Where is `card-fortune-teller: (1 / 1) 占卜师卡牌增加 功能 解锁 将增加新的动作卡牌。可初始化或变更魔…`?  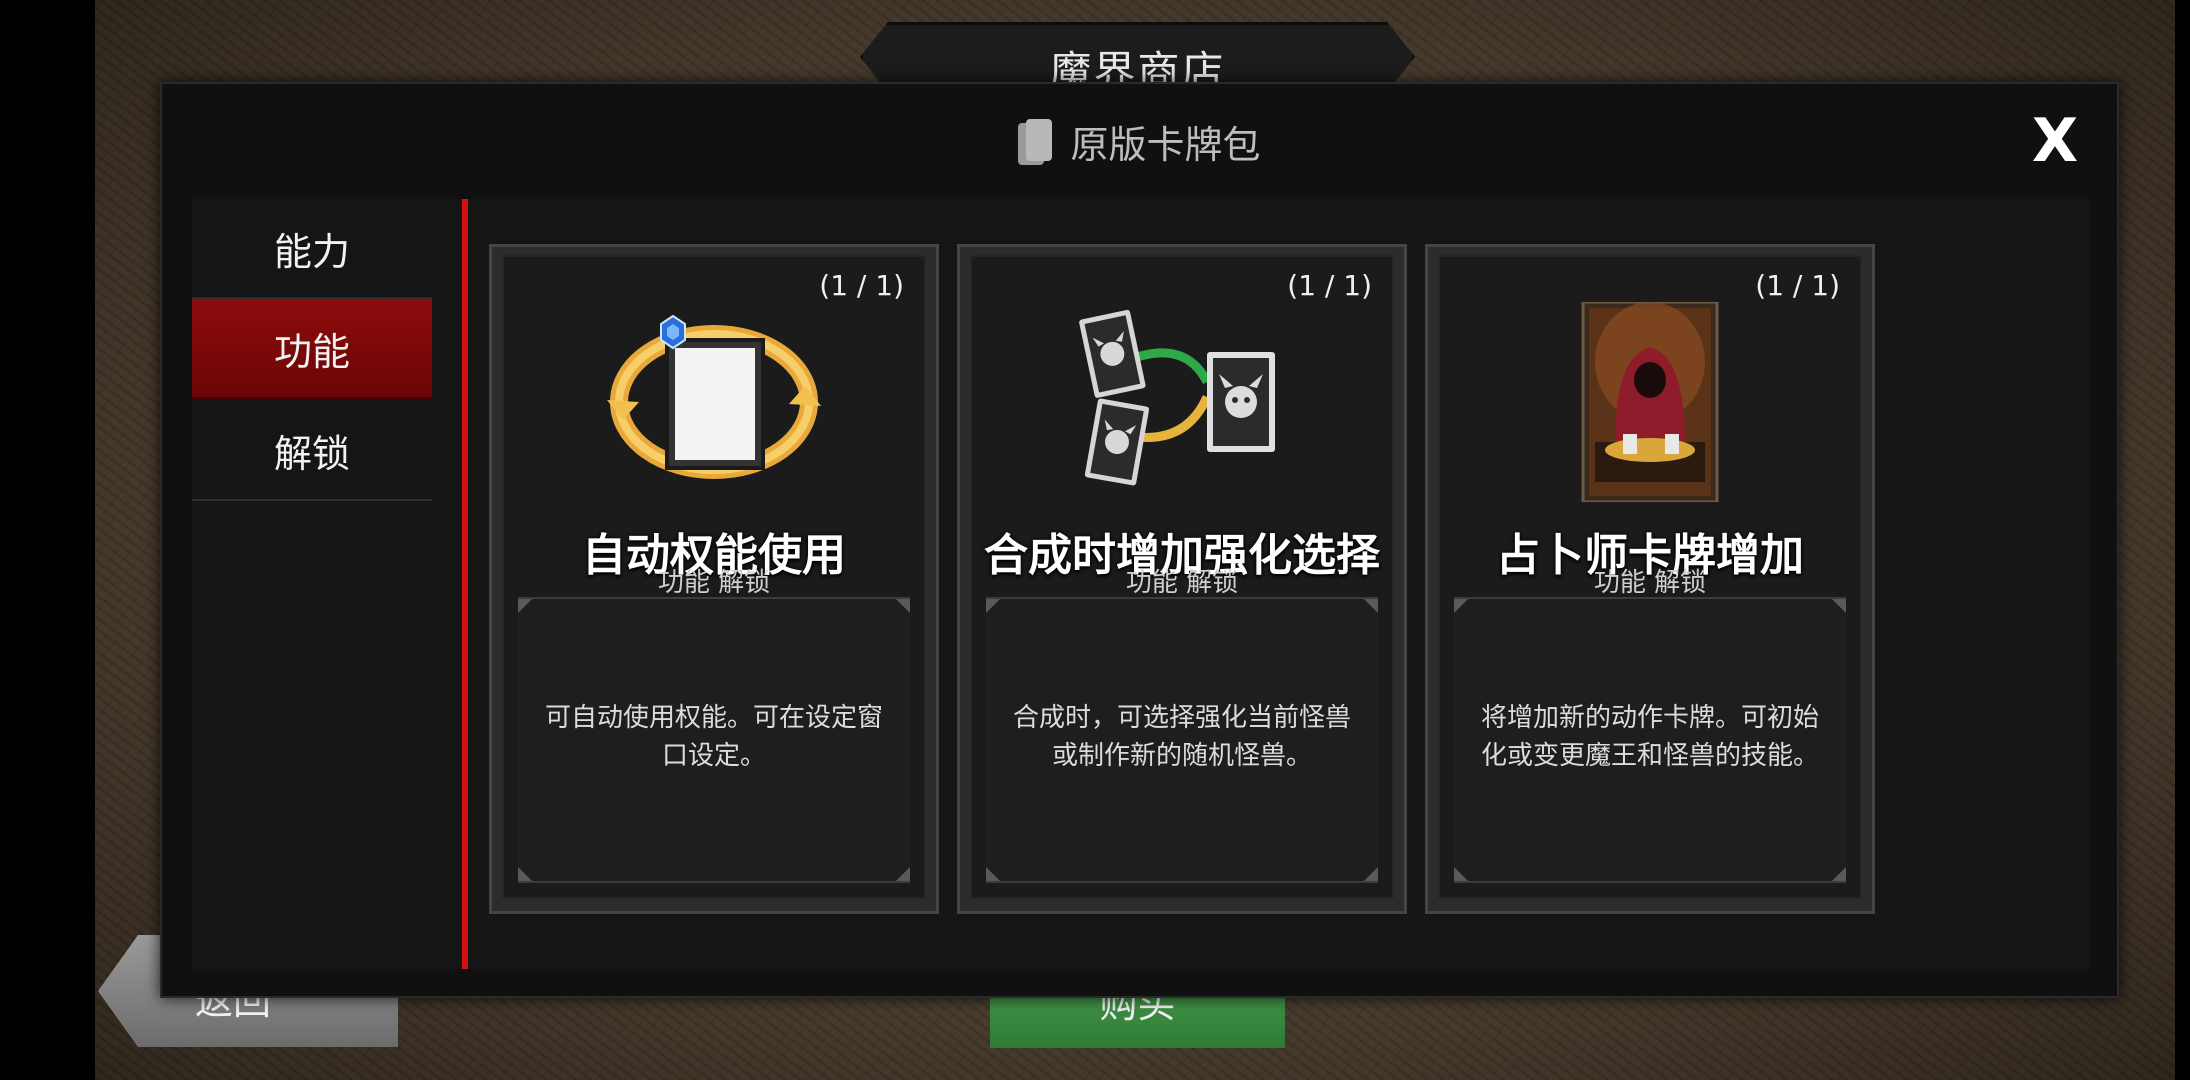 card-fortune-teller: (1 / 1) 占卜师卡牌增加 功能 解锁 将增加新的动作卡牌。可初始化或变更魔… is located at coordinates (1650, 579).